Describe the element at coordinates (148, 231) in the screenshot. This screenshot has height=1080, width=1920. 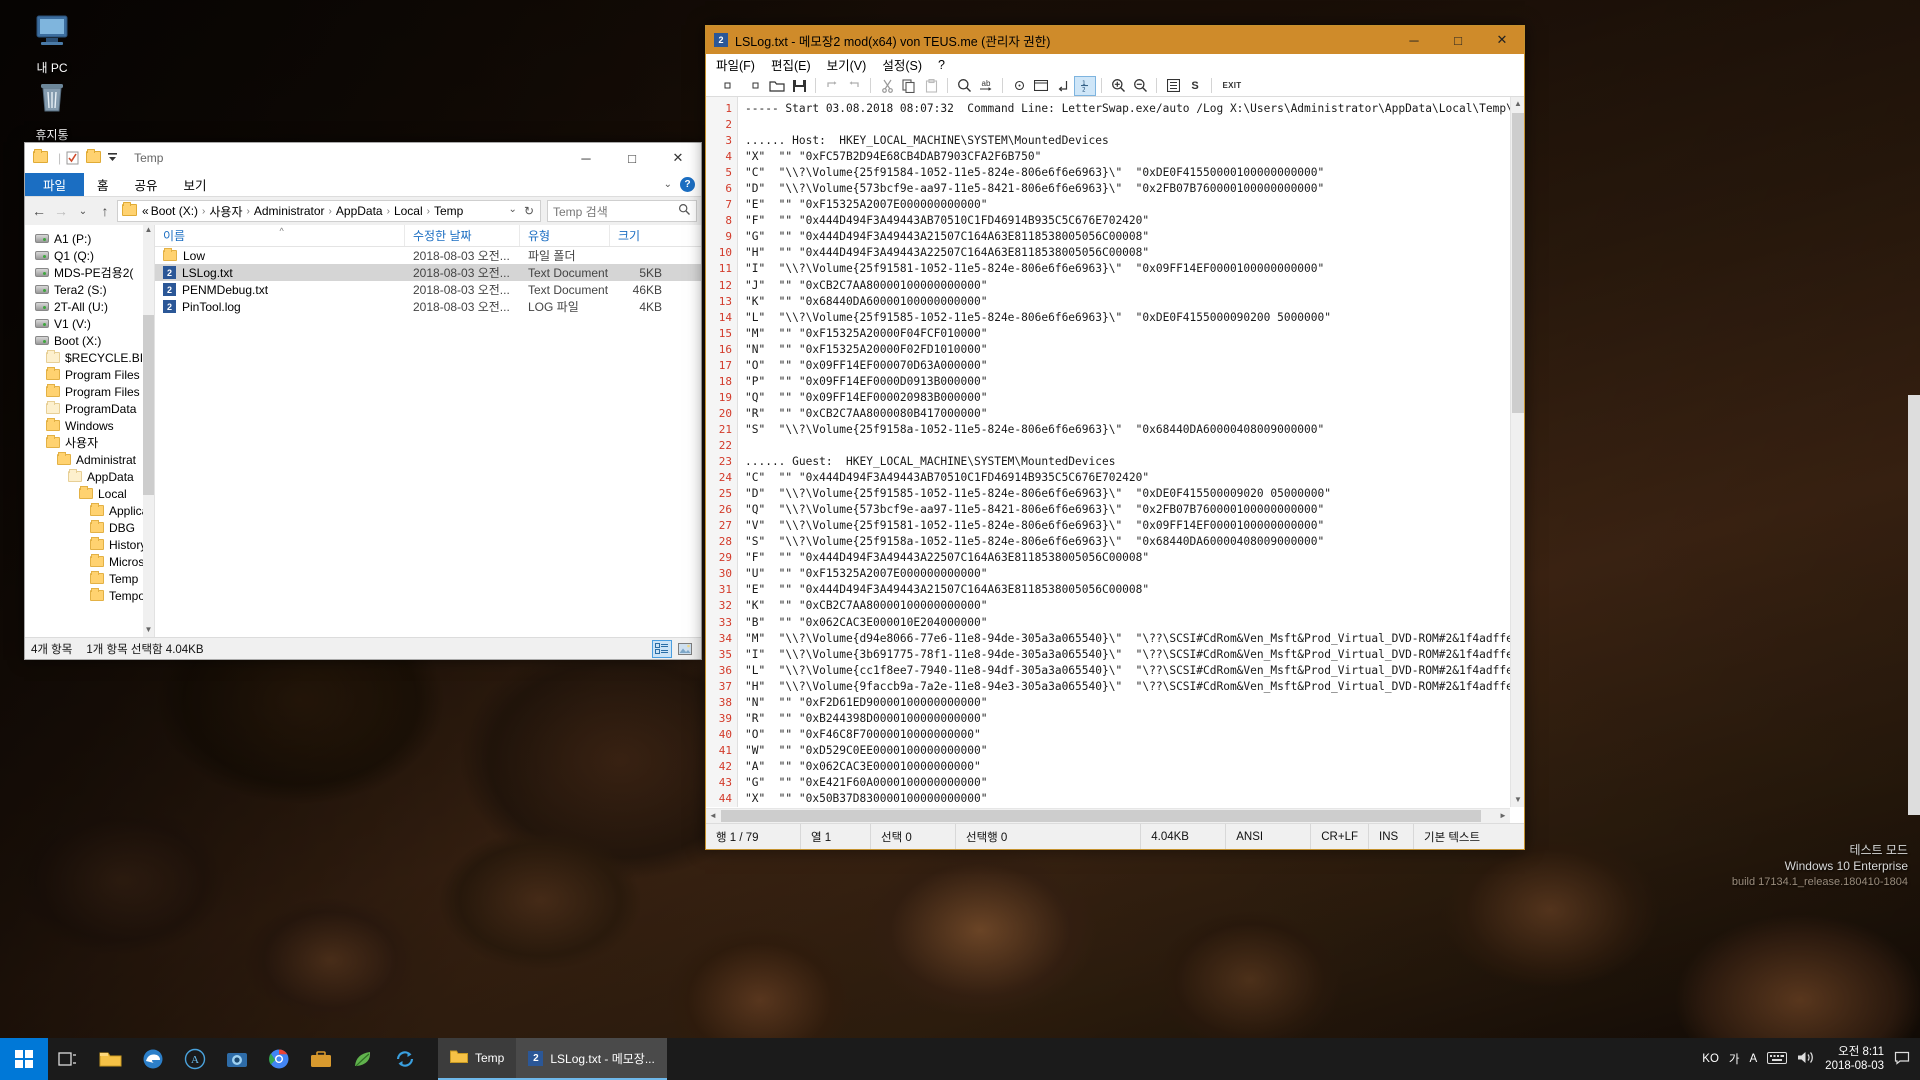
I see `scroll-up-arrow-icon: ▲` at that location.